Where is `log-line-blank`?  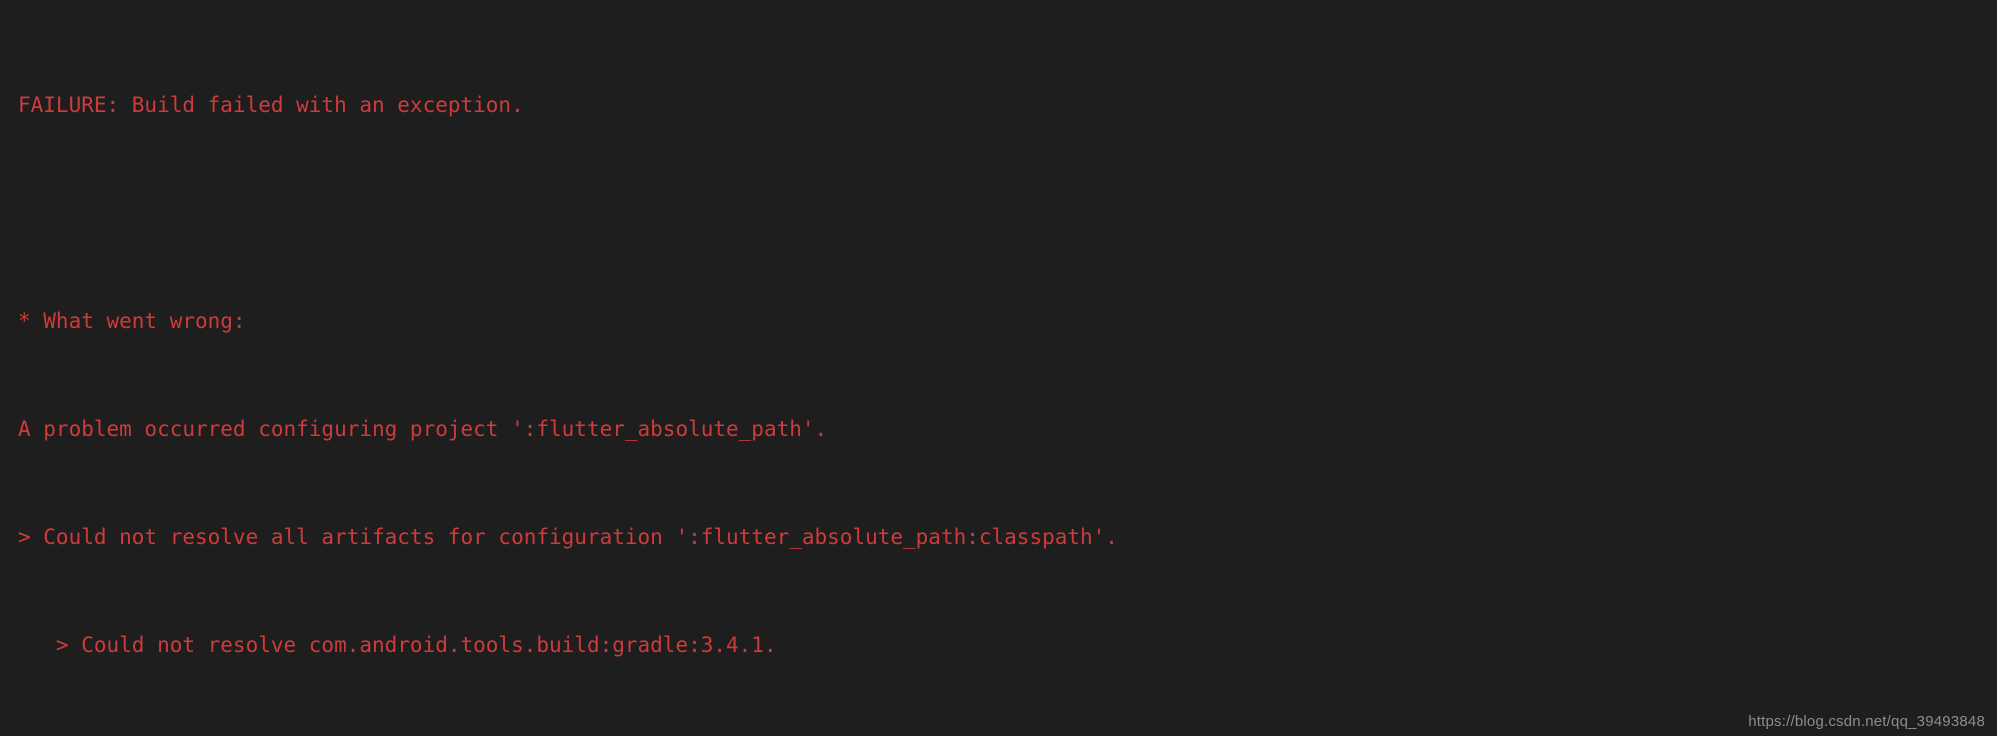
log-line-blank is located at coordinates (1007, 213).